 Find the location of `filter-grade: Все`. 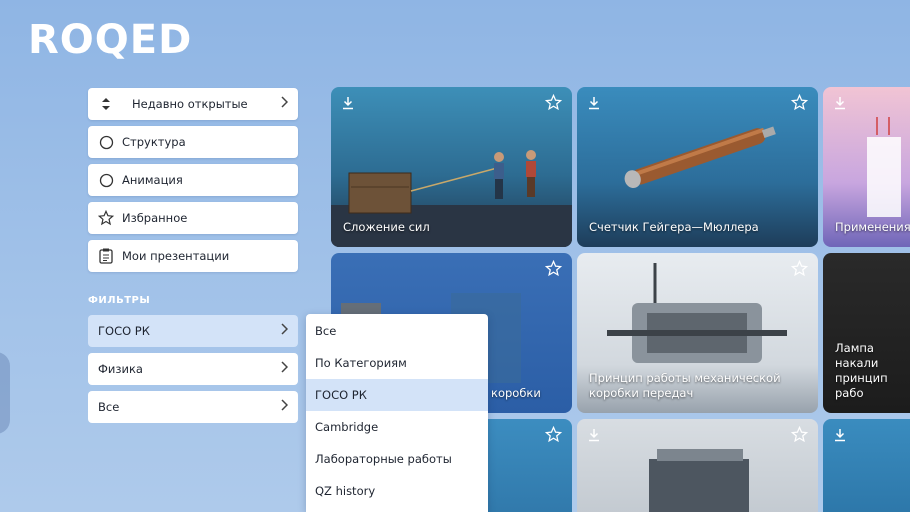

filter-grade: Все is located at coordinates (193, 407).